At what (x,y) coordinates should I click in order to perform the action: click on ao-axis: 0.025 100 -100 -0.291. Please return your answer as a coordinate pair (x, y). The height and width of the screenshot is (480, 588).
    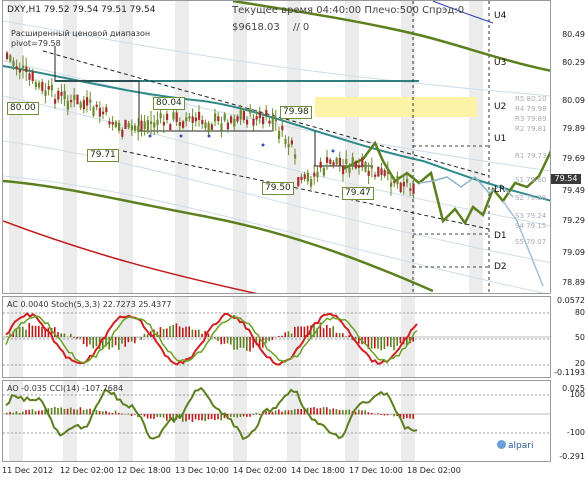
    Looking at the image, I should click on (569, 421).